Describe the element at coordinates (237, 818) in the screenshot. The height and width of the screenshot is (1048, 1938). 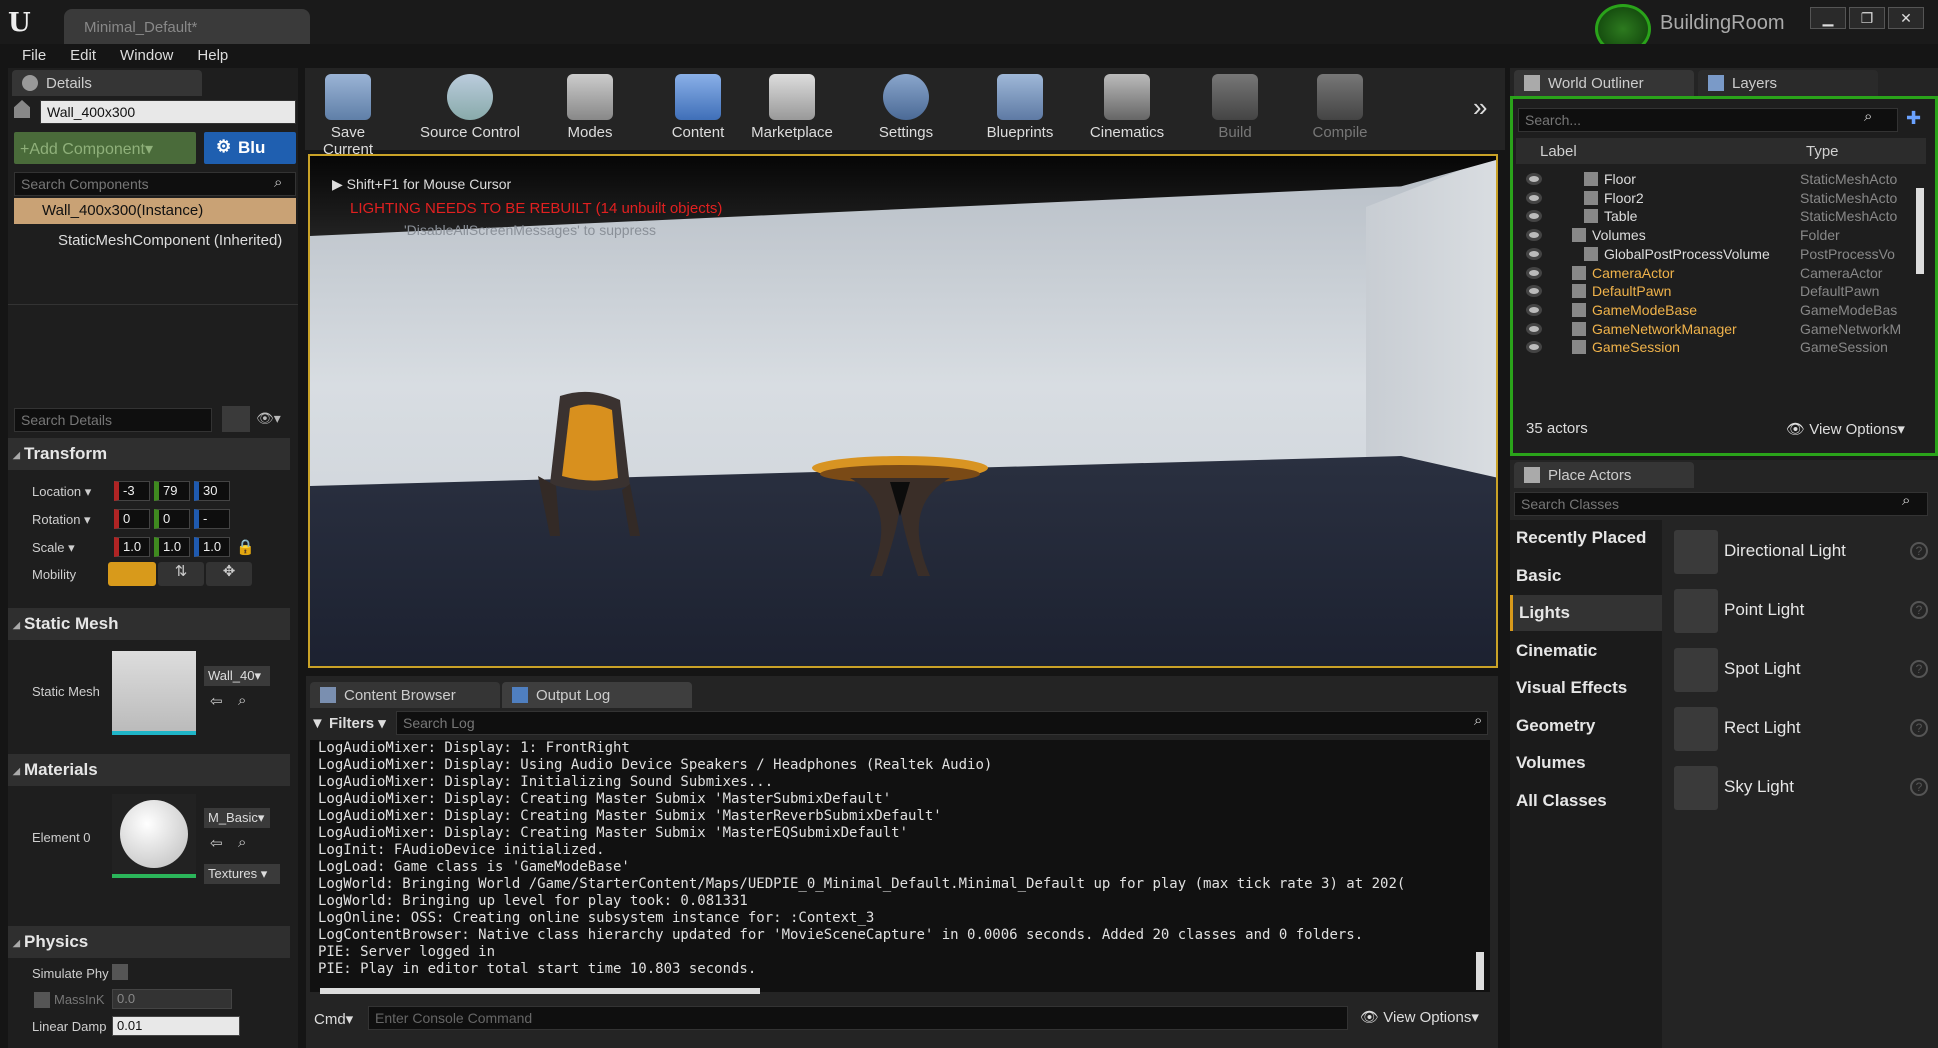
I see `material-dropdown: M_Basic▾` at that location.